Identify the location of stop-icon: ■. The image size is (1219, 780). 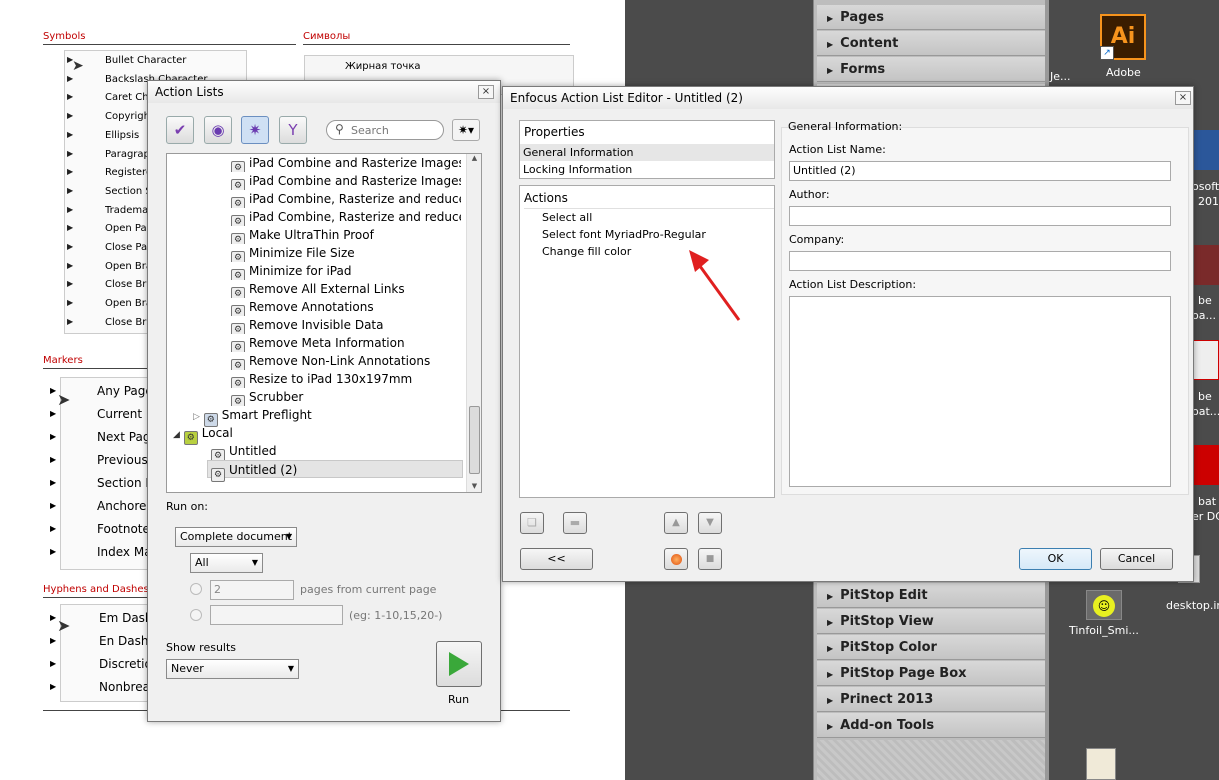
(710, 559).